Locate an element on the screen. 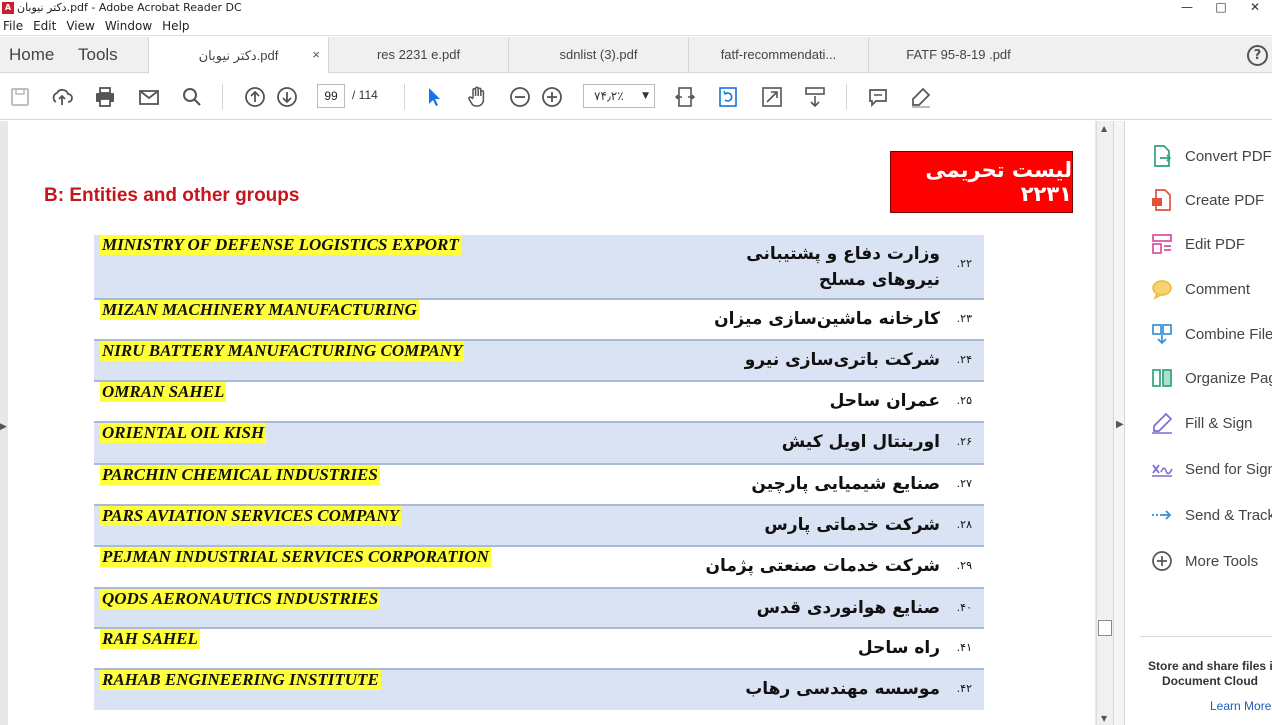  tool-send-signature: Send for Signature is located at coordinates (1199, 469).